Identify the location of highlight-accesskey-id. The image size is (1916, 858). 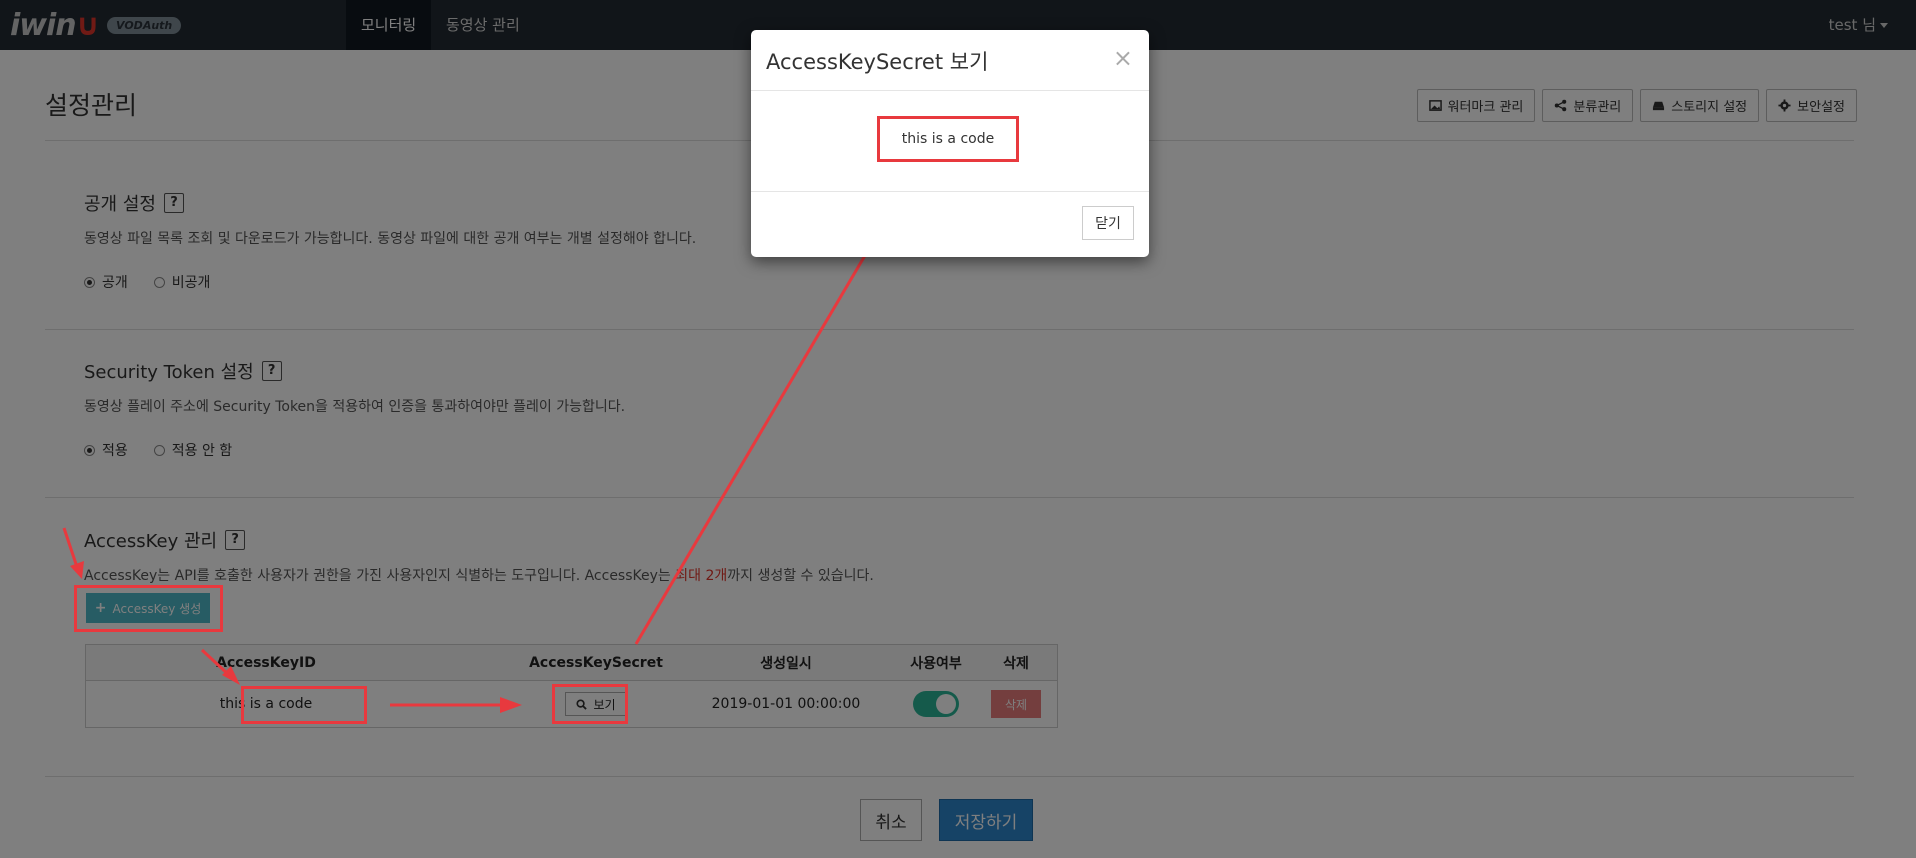
(304, 705).